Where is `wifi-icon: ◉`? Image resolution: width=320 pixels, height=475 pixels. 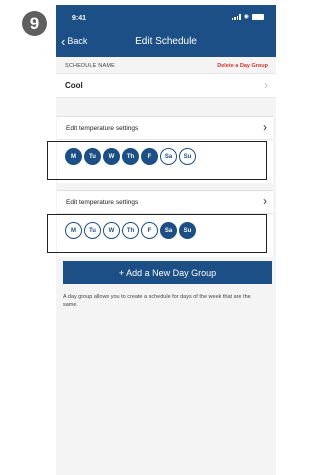 wifi-icon: ◉ is located at coordinates (246, 17).